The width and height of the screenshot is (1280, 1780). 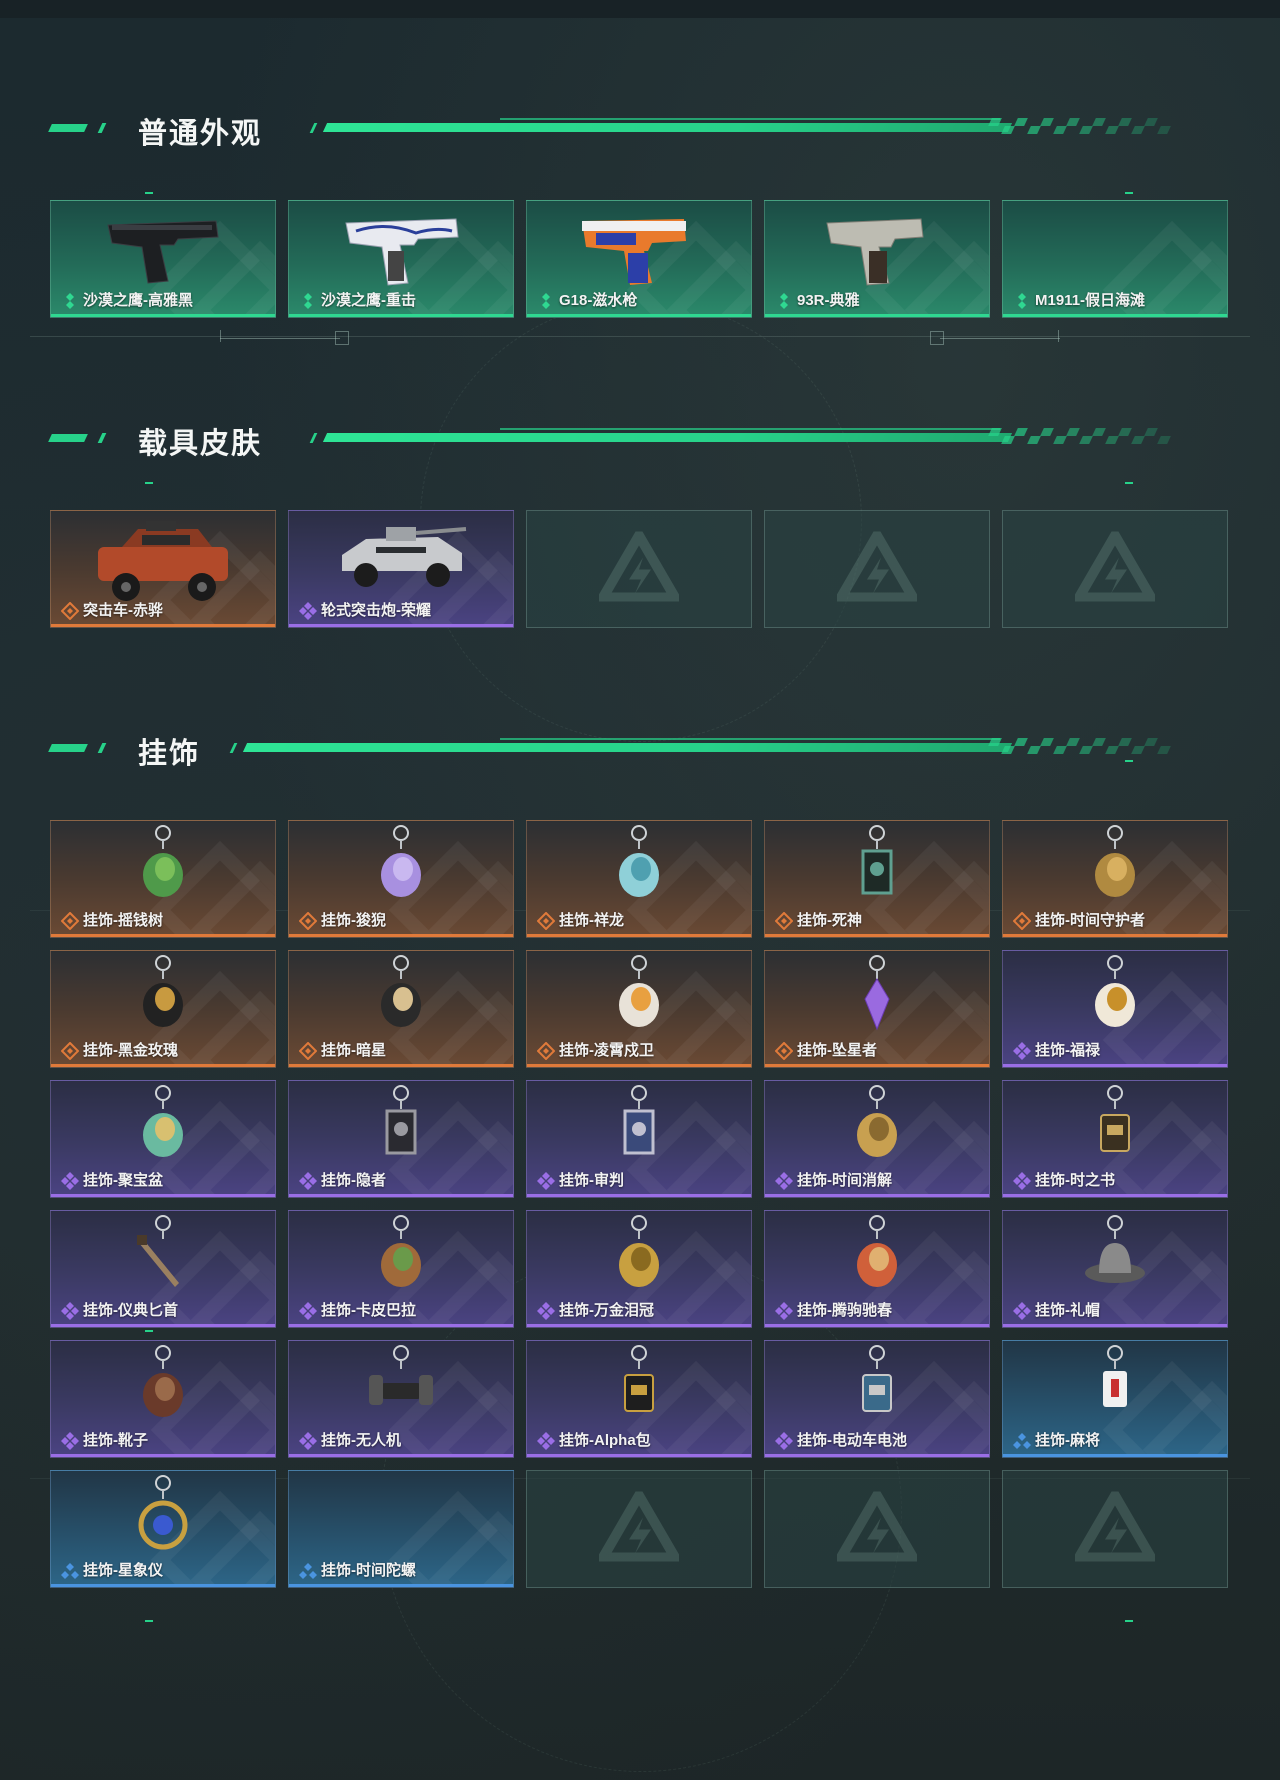 I want to click on item-card: 93R-典雅, so click(x=877, y=259).